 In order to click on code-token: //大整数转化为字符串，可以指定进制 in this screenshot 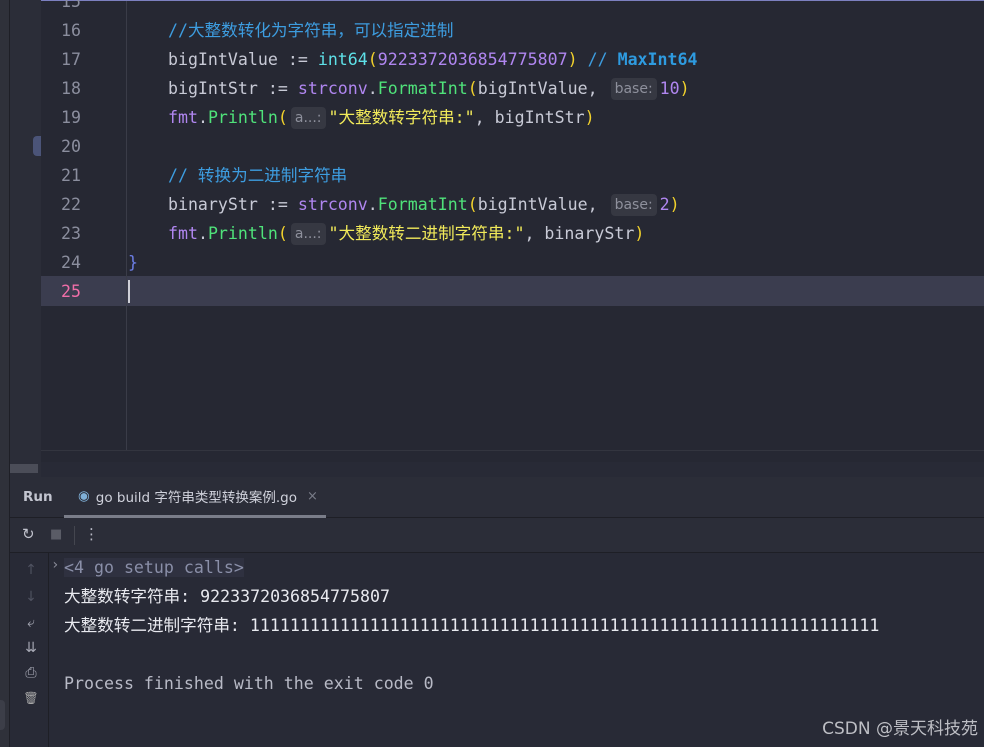, I will do `click(291, 30)`.